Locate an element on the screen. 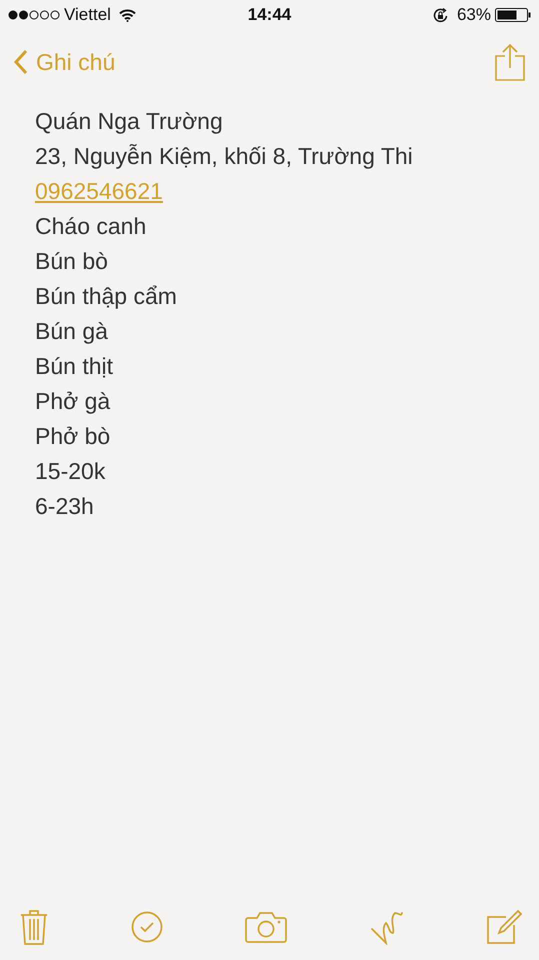 The height and width of the screenshot is (960, 539). note-line: Bún gà is located at coordinates (71, 331).